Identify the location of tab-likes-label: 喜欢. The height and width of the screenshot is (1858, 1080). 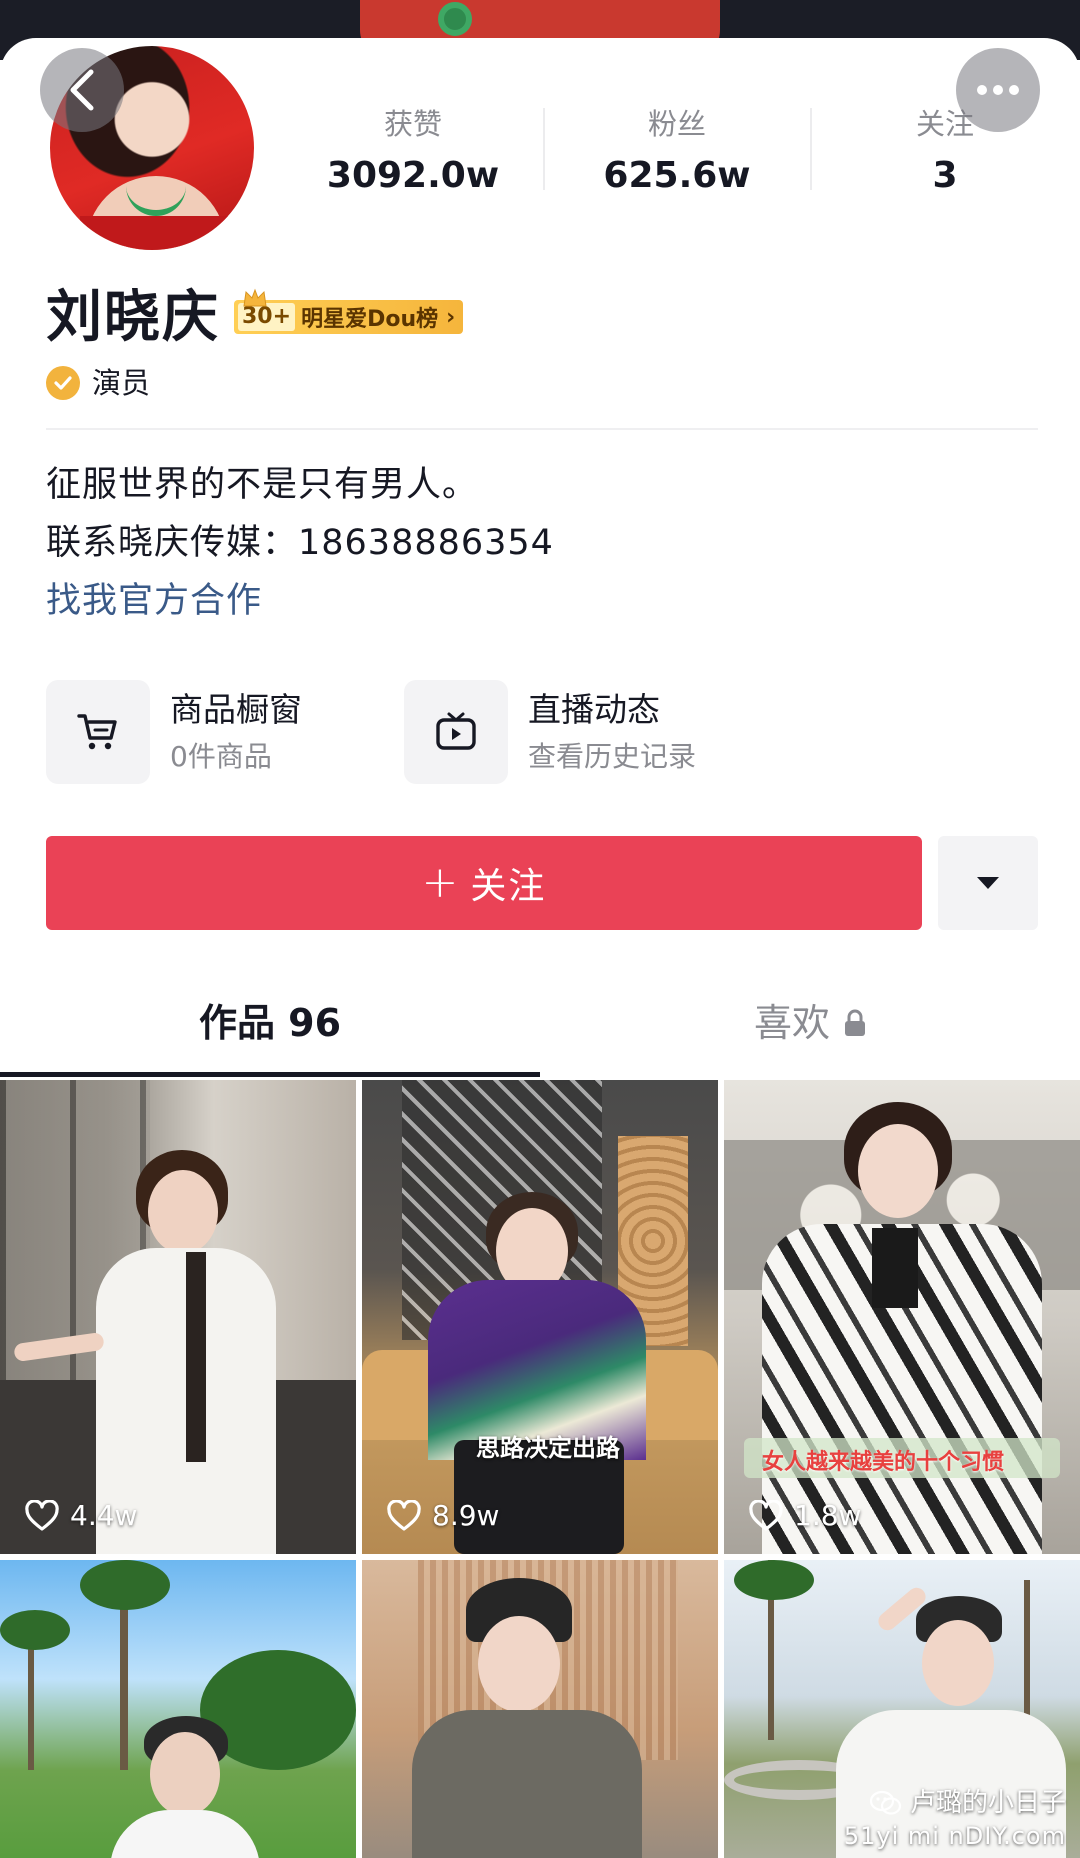
(791, 1023).